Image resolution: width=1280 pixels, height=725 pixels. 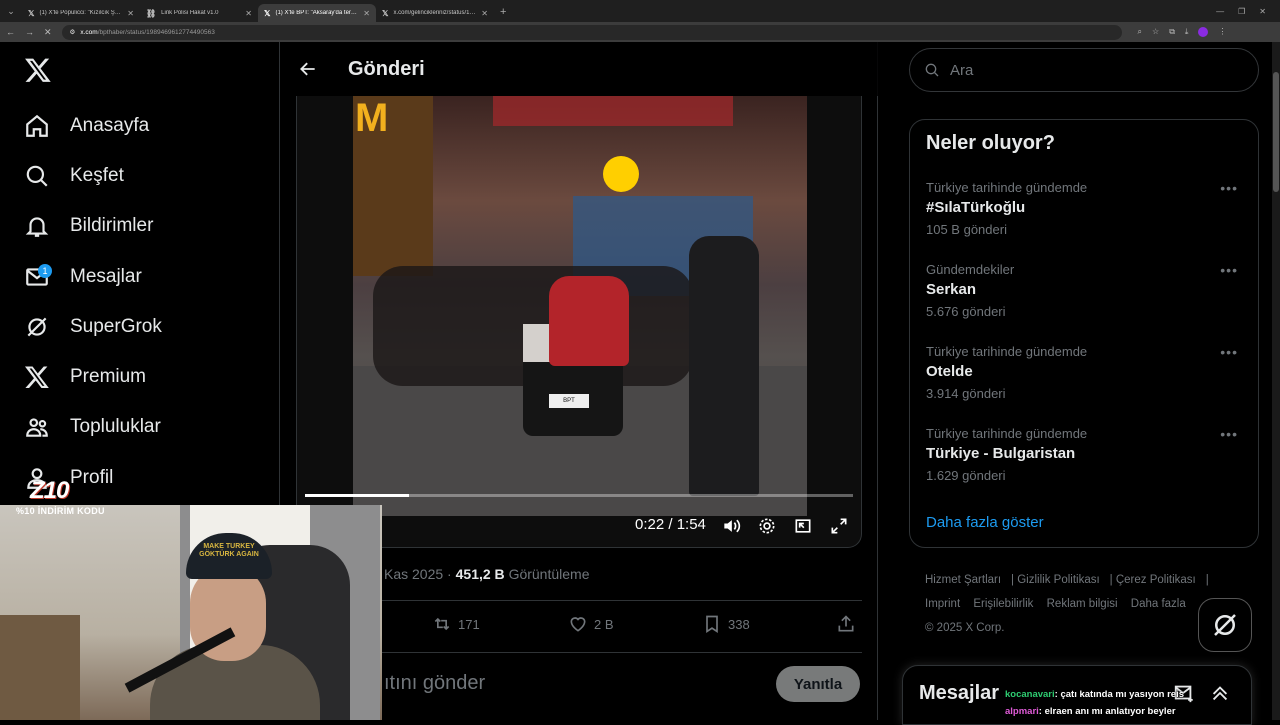 I want to click on webcam-cap-text: MAKE TURKEY GÖKTÜRK AGAIN, so click(x=229, y=550).